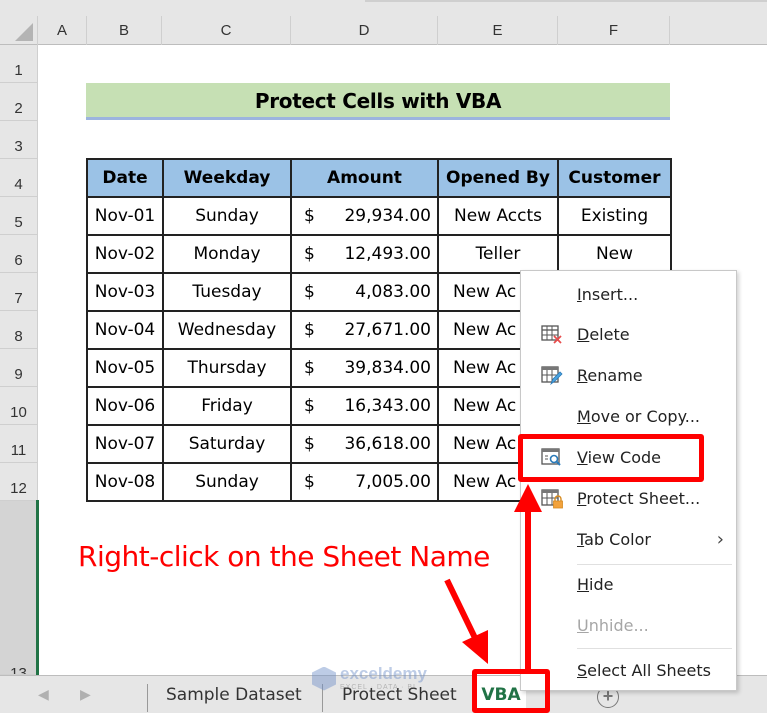 Image resolution: width=767 pixels, height=713 pixels. Describe the element at coordinates (18, 140) in the screenshot. I see `row-header-3: 3` at that location.